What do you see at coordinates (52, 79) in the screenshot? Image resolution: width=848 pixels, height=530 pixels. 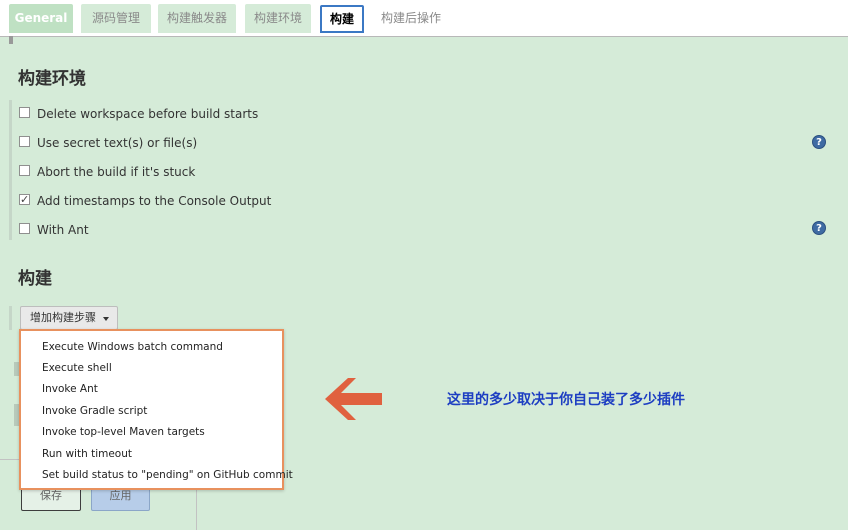 I see `build-environment-title: 构建环境` at bounding box center [52, 79].